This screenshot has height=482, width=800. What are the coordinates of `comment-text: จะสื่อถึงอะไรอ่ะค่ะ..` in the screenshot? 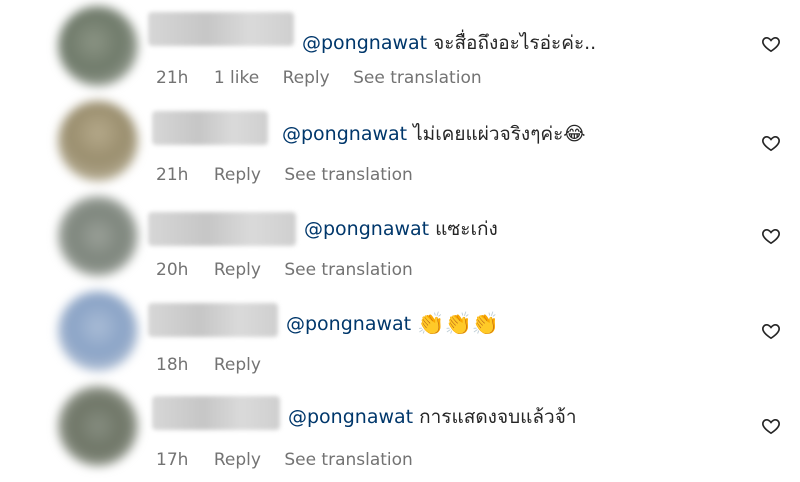 It's located at (515, 43).